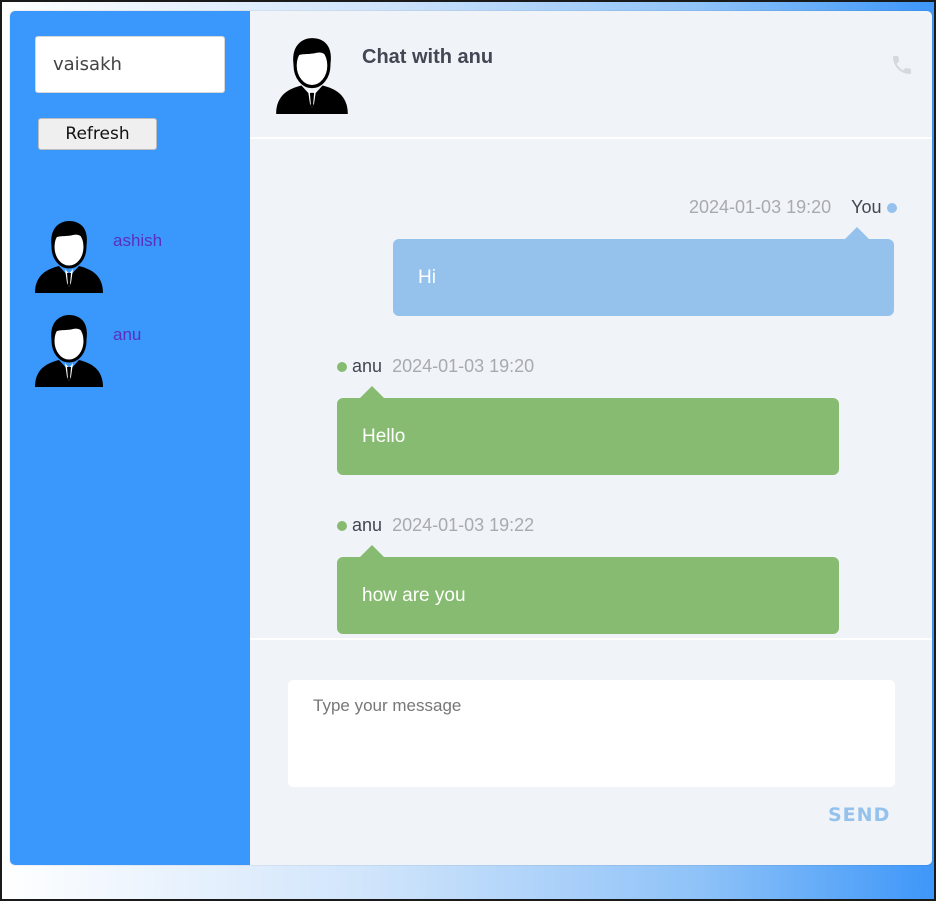 This screenshot has width=936, height=901. I want to click on message-meta: anu 2024-01-03 19:22, so click(435, 525).